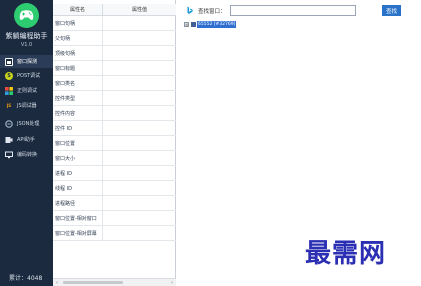 This screenshot has width=421, height=286. What do you see at coordinates (78, 173) in the screenshot?
I see `property-name-cell: 进程 ID` at bounding box center [78, 173].